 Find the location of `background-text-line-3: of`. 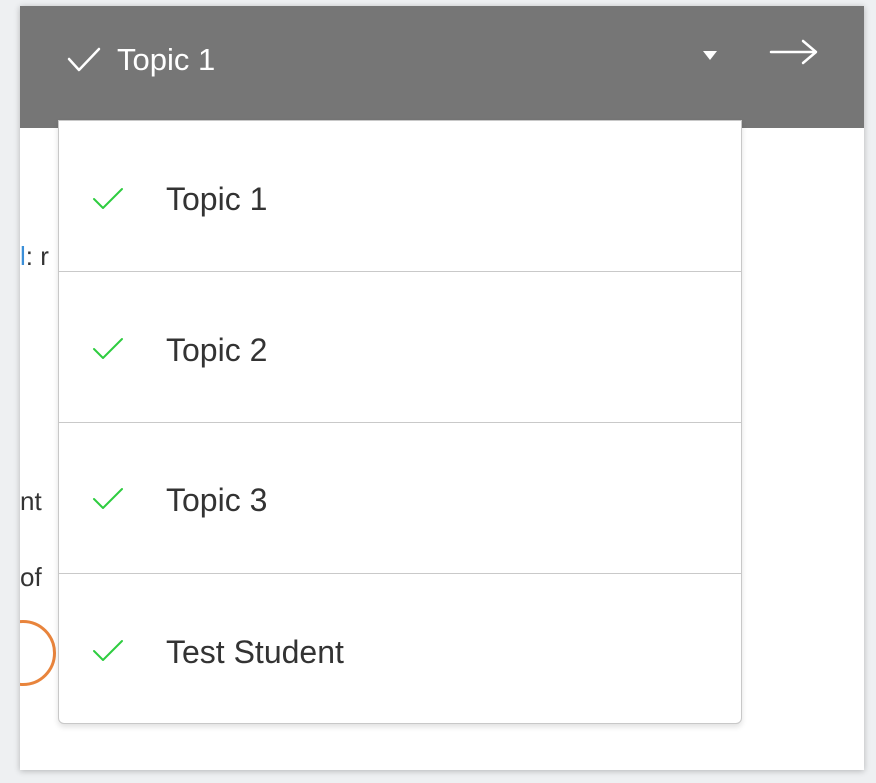

background-text-line-3: of is located at coordinates (31, 577).